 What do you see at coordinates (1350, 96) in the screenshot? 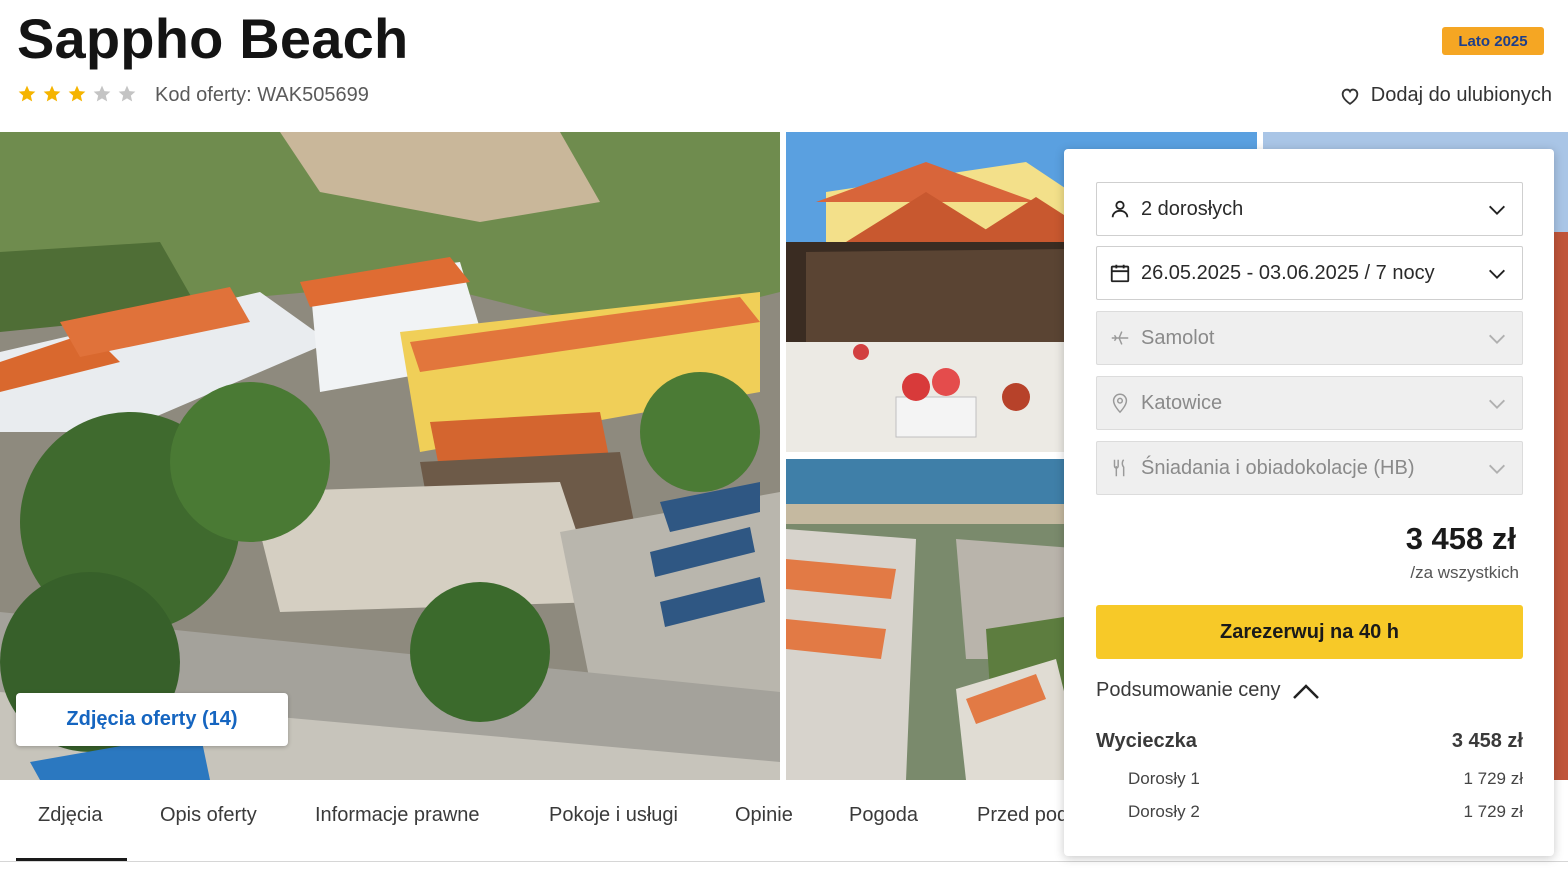
I see `heart-icon` at bounding box center [1350, 96].